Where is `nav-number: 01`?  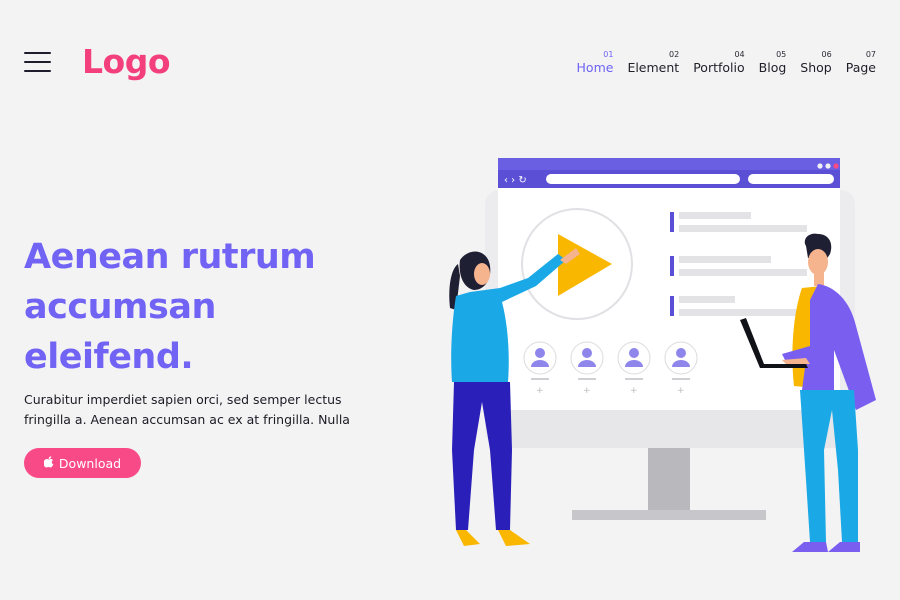 nav-number: 01 is located at coordinates (608, 54).